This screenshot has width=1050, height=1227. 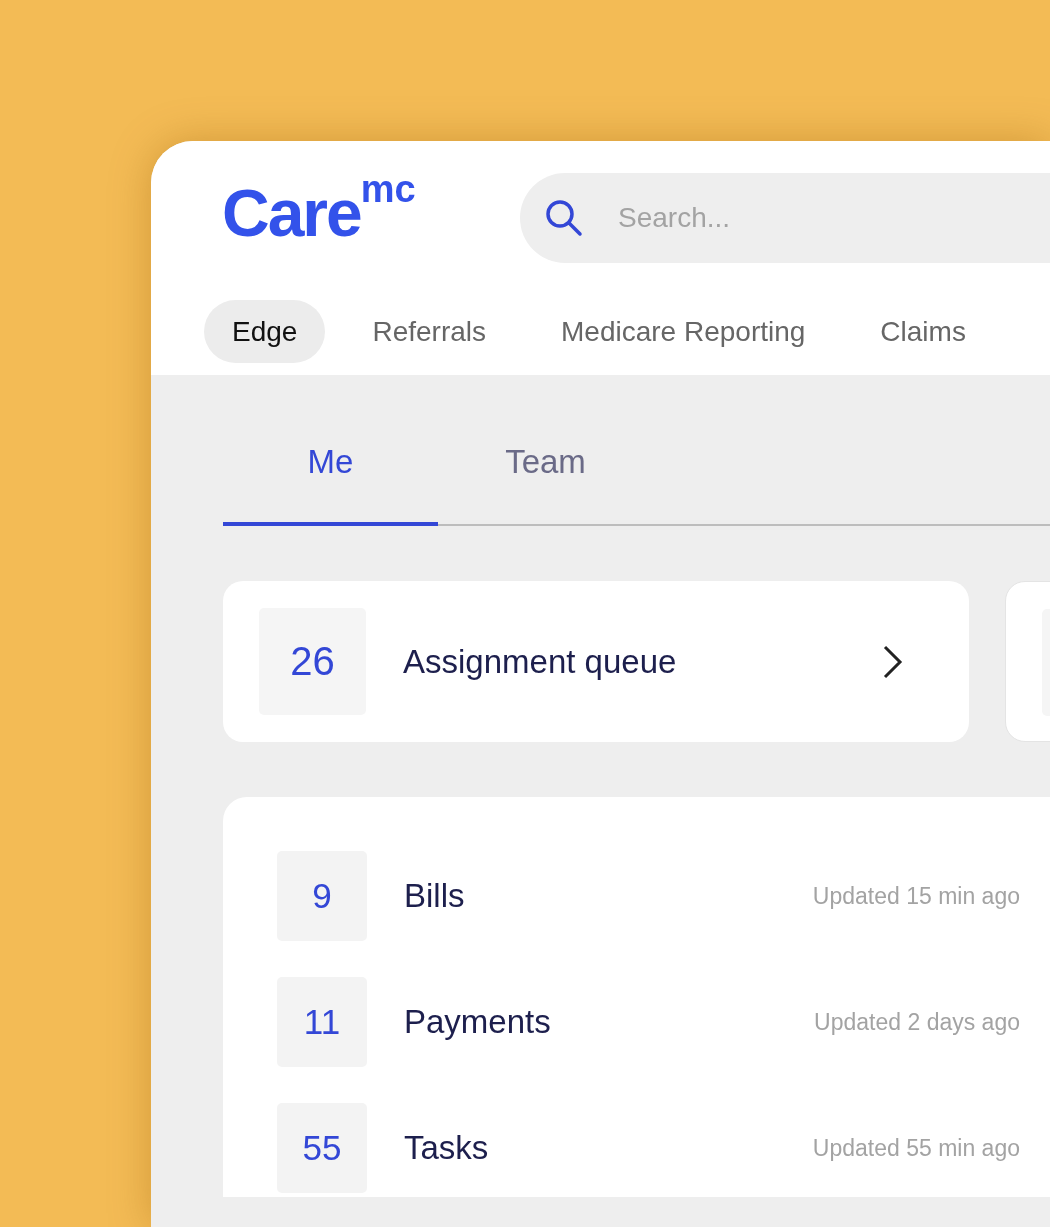 What do you see at coordinates (683, 331) in the screenshot?
I see `nav-tab: Medicare Reporting` at bounding box center [683, 331].